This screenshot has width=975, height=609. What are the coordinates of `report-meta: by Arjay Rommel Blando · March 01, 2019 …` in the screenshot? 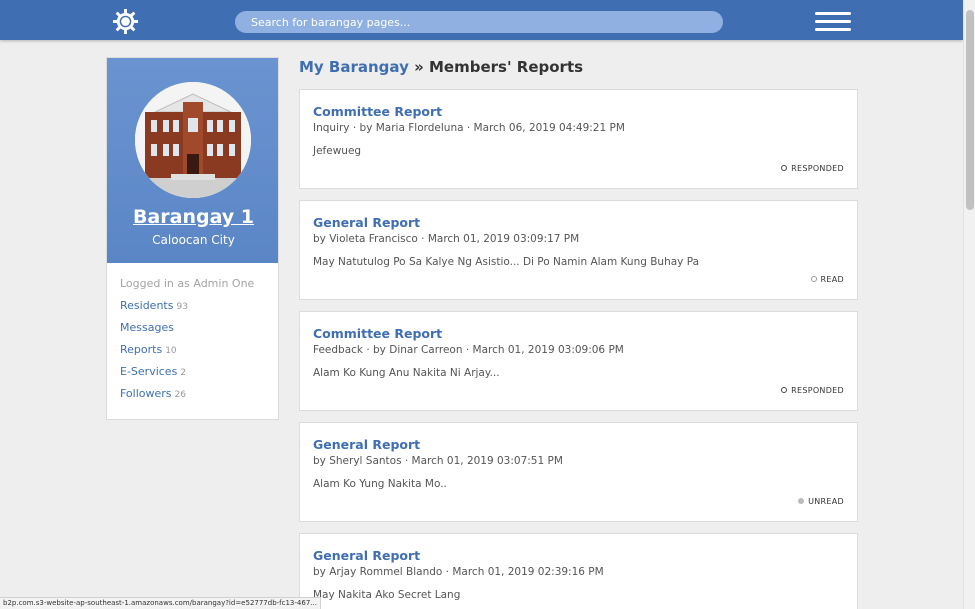 It's located at (458, 572).